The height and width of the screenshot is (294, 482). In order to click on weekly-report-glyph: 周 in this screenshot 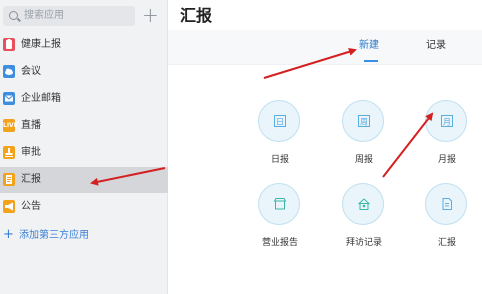, I will do `click(364, 122)`.